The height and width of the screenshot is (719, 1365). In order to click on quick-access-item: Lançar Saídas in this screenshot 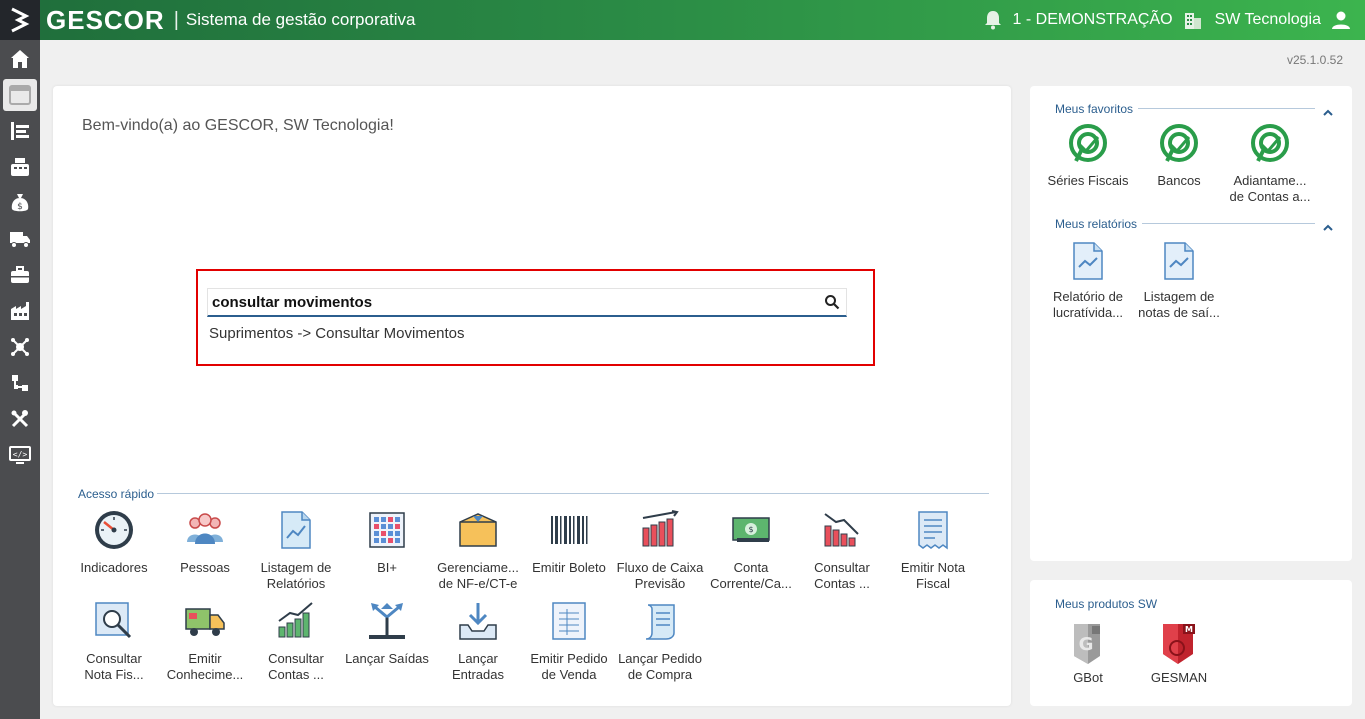, I will do `click(387, 633)`.